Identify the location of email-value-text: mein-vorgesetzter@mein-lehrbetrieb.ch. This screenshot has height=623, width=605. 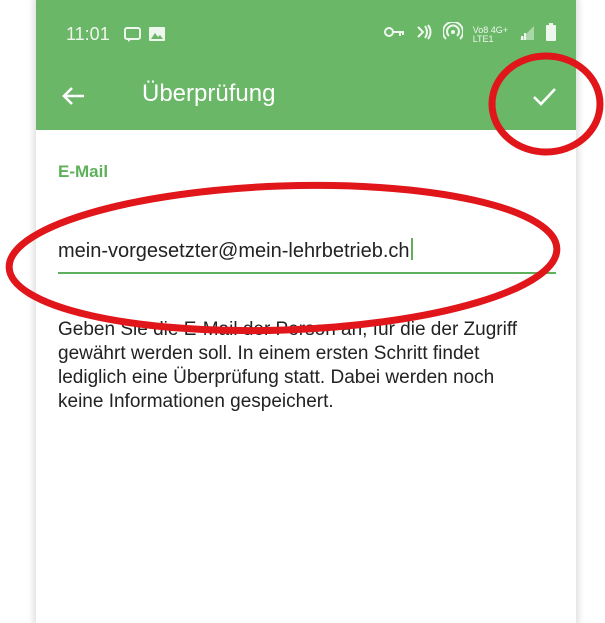
(234, 251).